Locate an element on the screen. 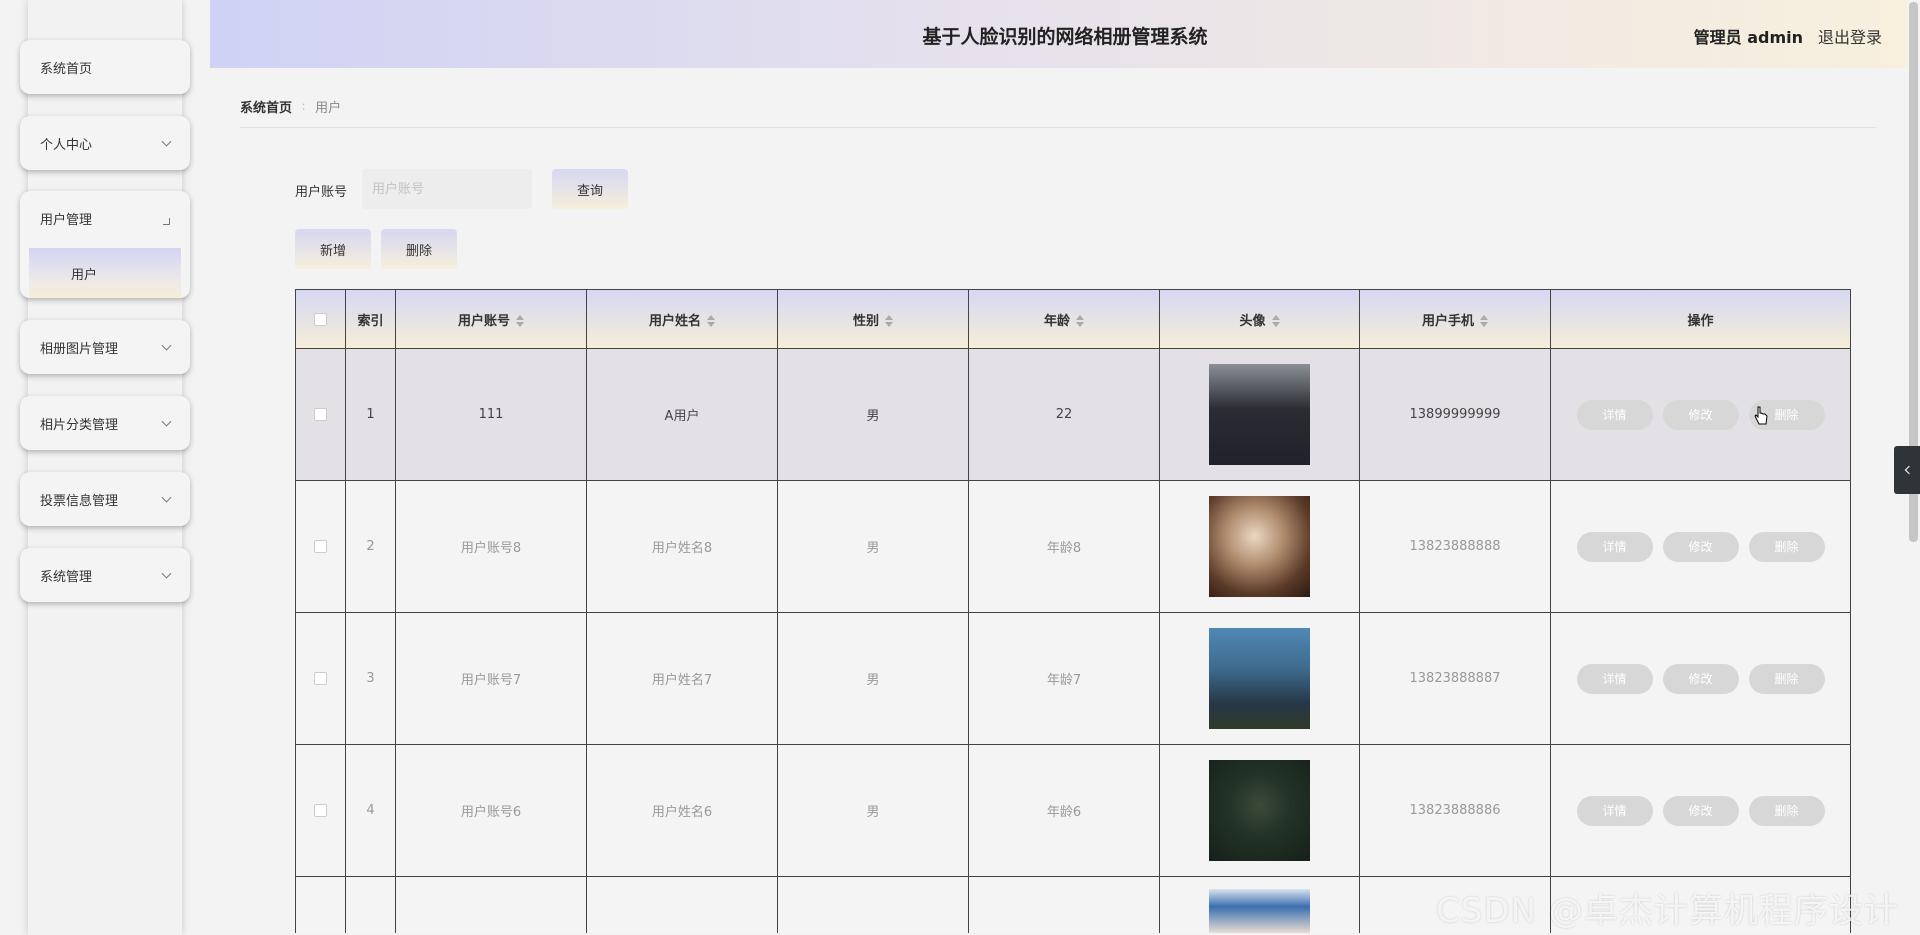 Image resolution: width=1920 pixels, height=935 pixels. sidebar-item-label: 相片分类管理 is located at coordinates (79, 425).